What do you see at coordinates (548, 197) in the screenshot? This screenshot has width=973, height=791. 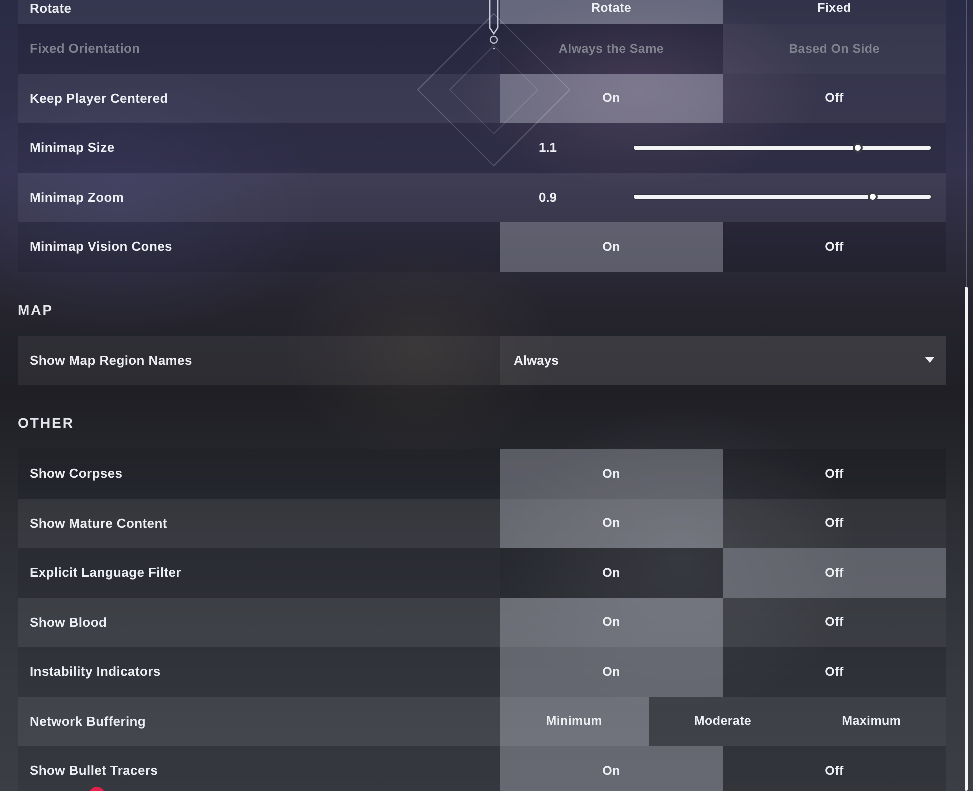 I see `slider-value: 0.9` at bounding box center [548, 197].